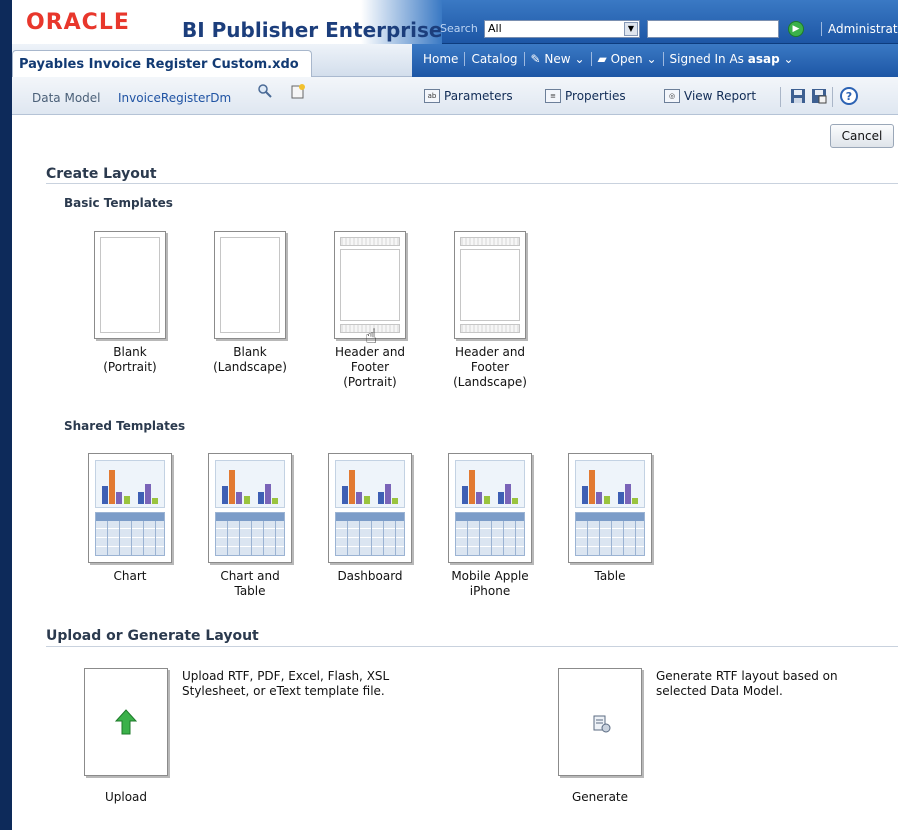 This screenshot has height=830, width=898. I want to click on folder-icon: ▰, so click(602, 59).